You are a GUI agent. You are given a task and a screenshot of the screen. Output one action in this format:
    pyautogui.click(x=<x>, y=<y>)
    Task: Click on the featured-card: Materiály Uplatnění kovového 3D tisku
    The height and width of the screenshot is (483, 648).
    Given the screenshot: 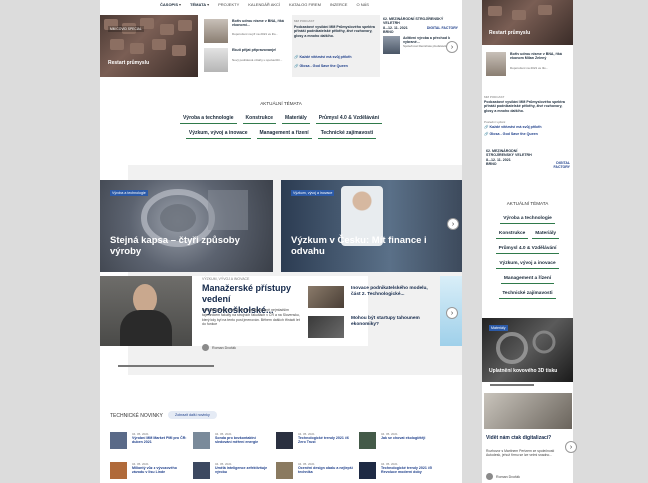 What is the action you would take?
    pyautogui.click(x=527, y=350)
    